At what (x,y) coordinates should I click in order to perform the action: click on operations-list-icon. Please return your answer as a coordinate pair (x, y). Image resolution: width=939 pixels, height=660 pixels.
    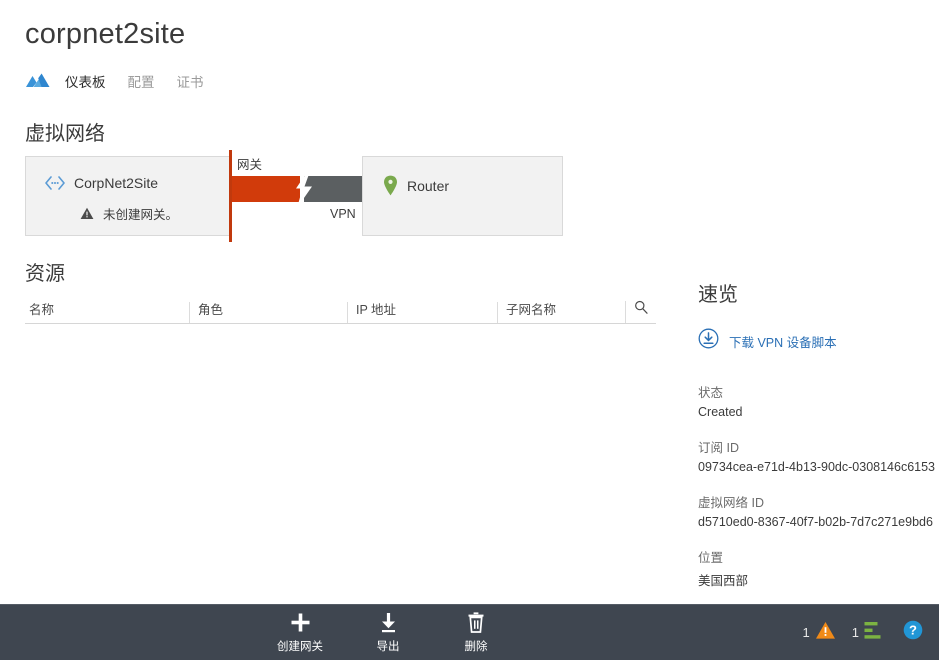
    Looking at the image, I should click on (875, 633).